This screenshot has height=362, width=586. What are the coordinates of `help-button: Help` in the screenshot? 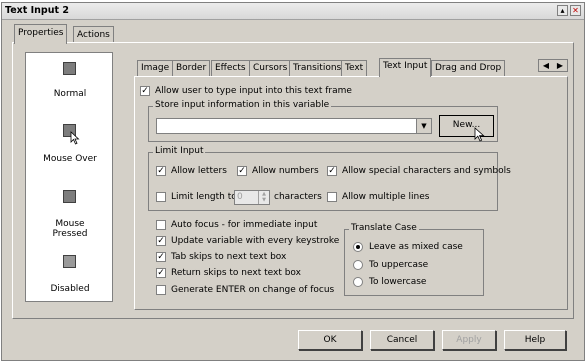 It's located at (535, 340).